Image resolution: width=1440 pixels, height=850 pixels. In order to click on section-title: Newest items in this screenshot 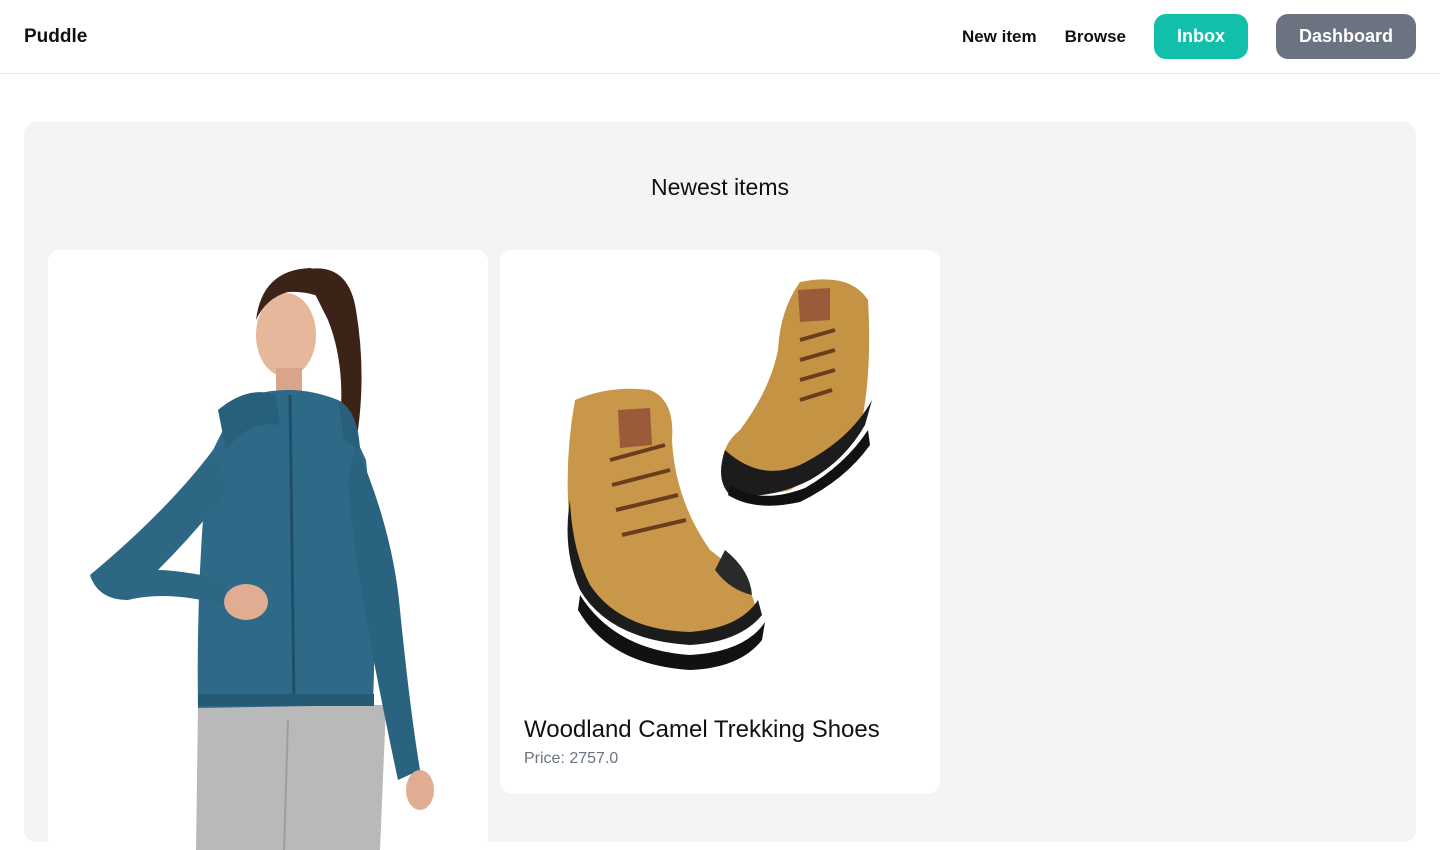, I will do `click(720, 187)`.